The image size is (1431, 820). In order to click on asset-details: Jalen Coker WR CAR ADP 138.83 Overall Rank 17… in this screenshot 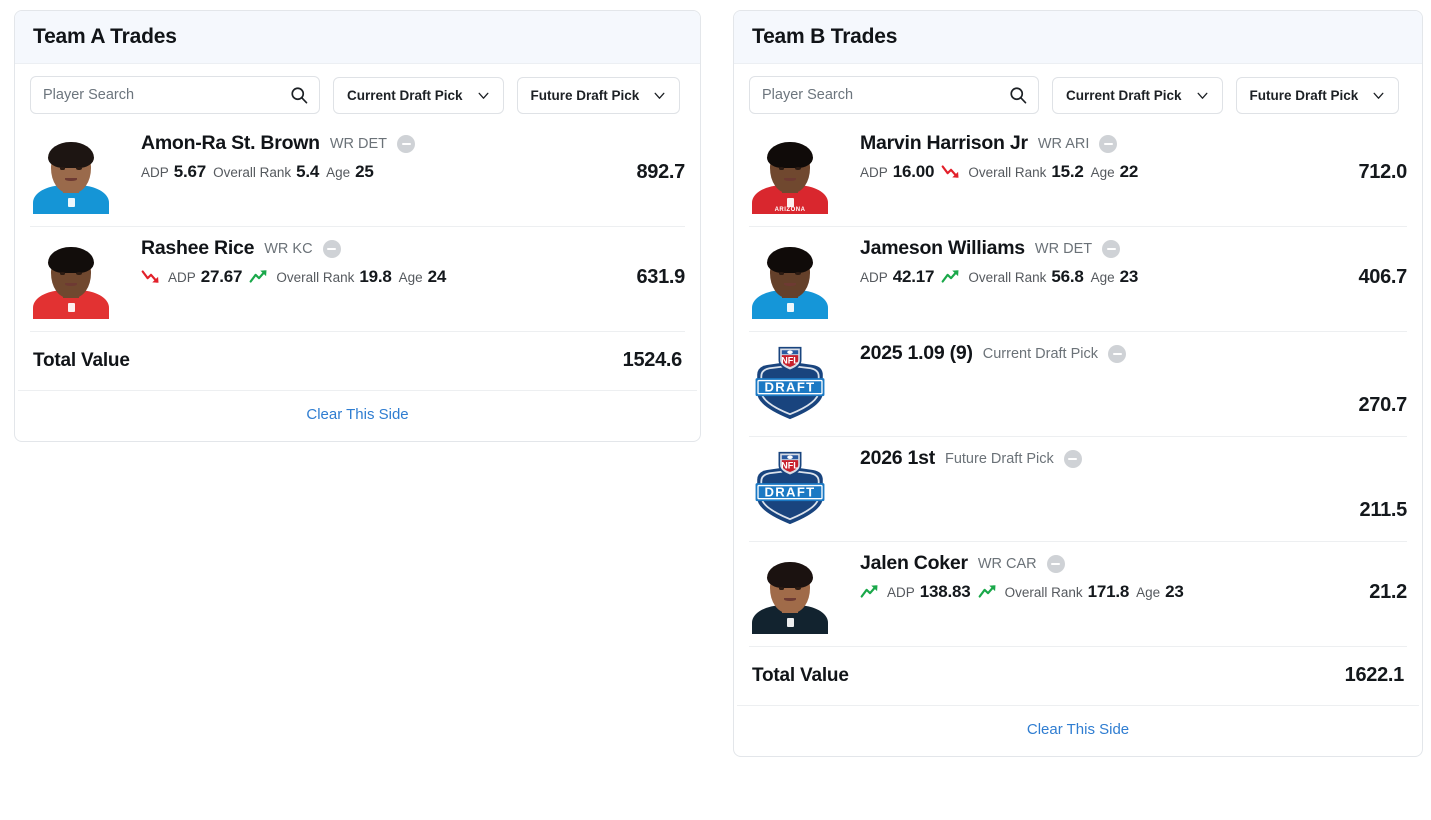, I will do `click(1119, 576)`.